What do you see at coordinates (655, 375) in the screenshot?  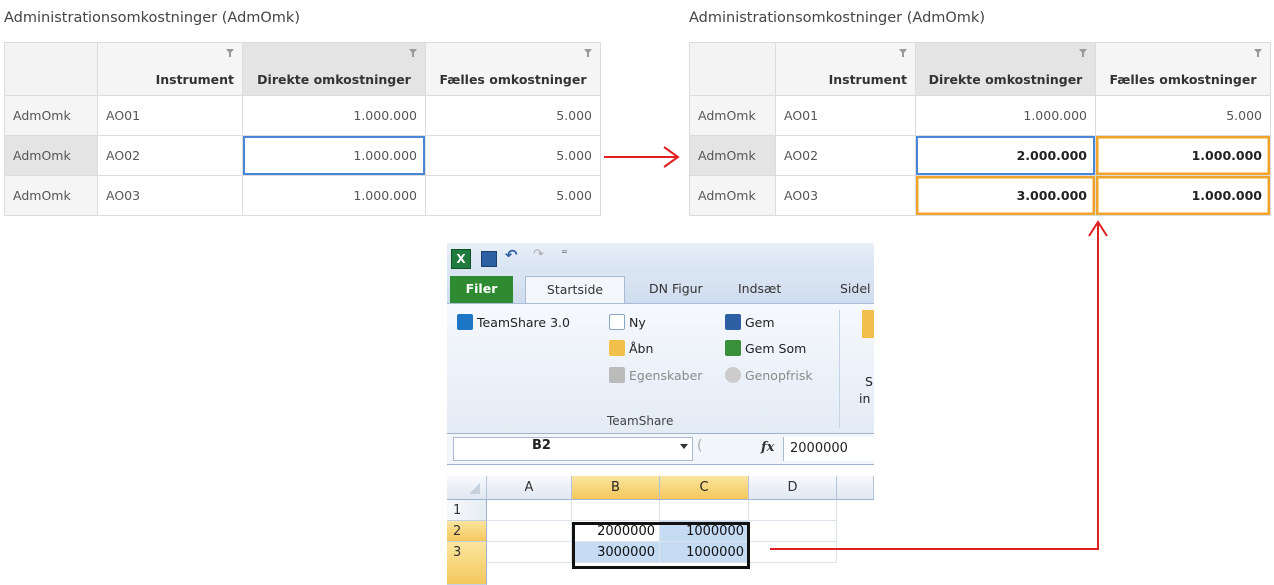 I see `egenskaber-button: Egenskaber` at bounding box center [655, 375].